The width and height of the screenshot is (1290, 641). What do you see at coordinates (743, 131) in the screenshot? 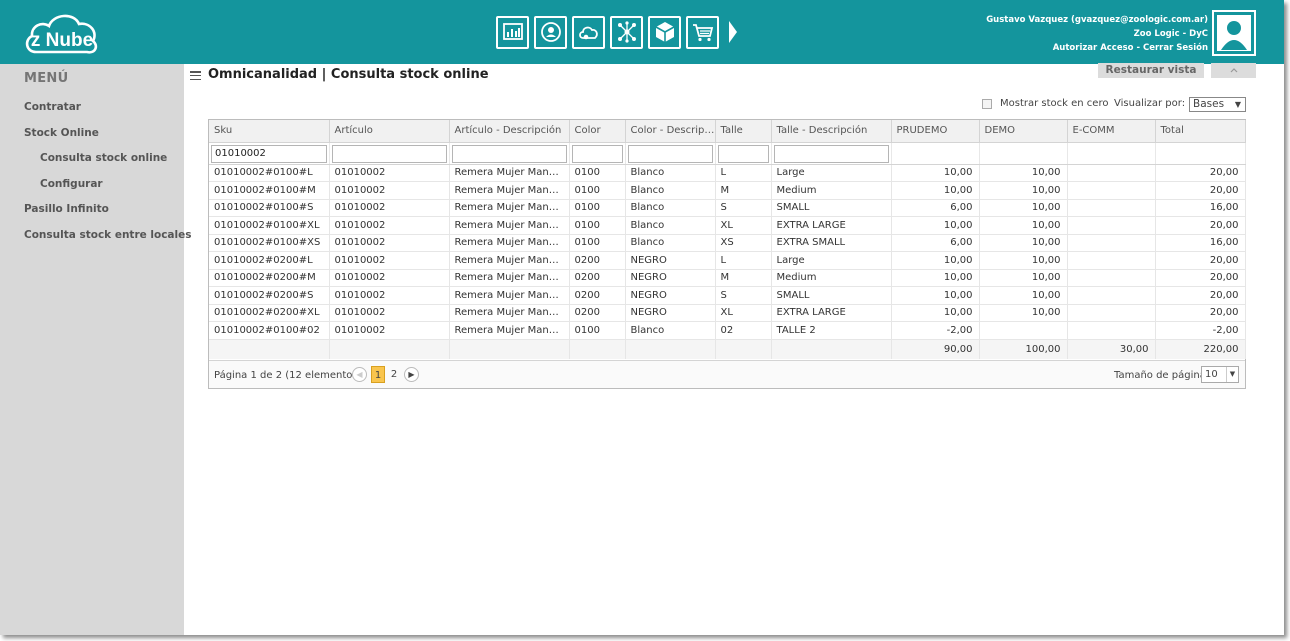
I see `column-header: Talle` at bounding box center [743, 131].